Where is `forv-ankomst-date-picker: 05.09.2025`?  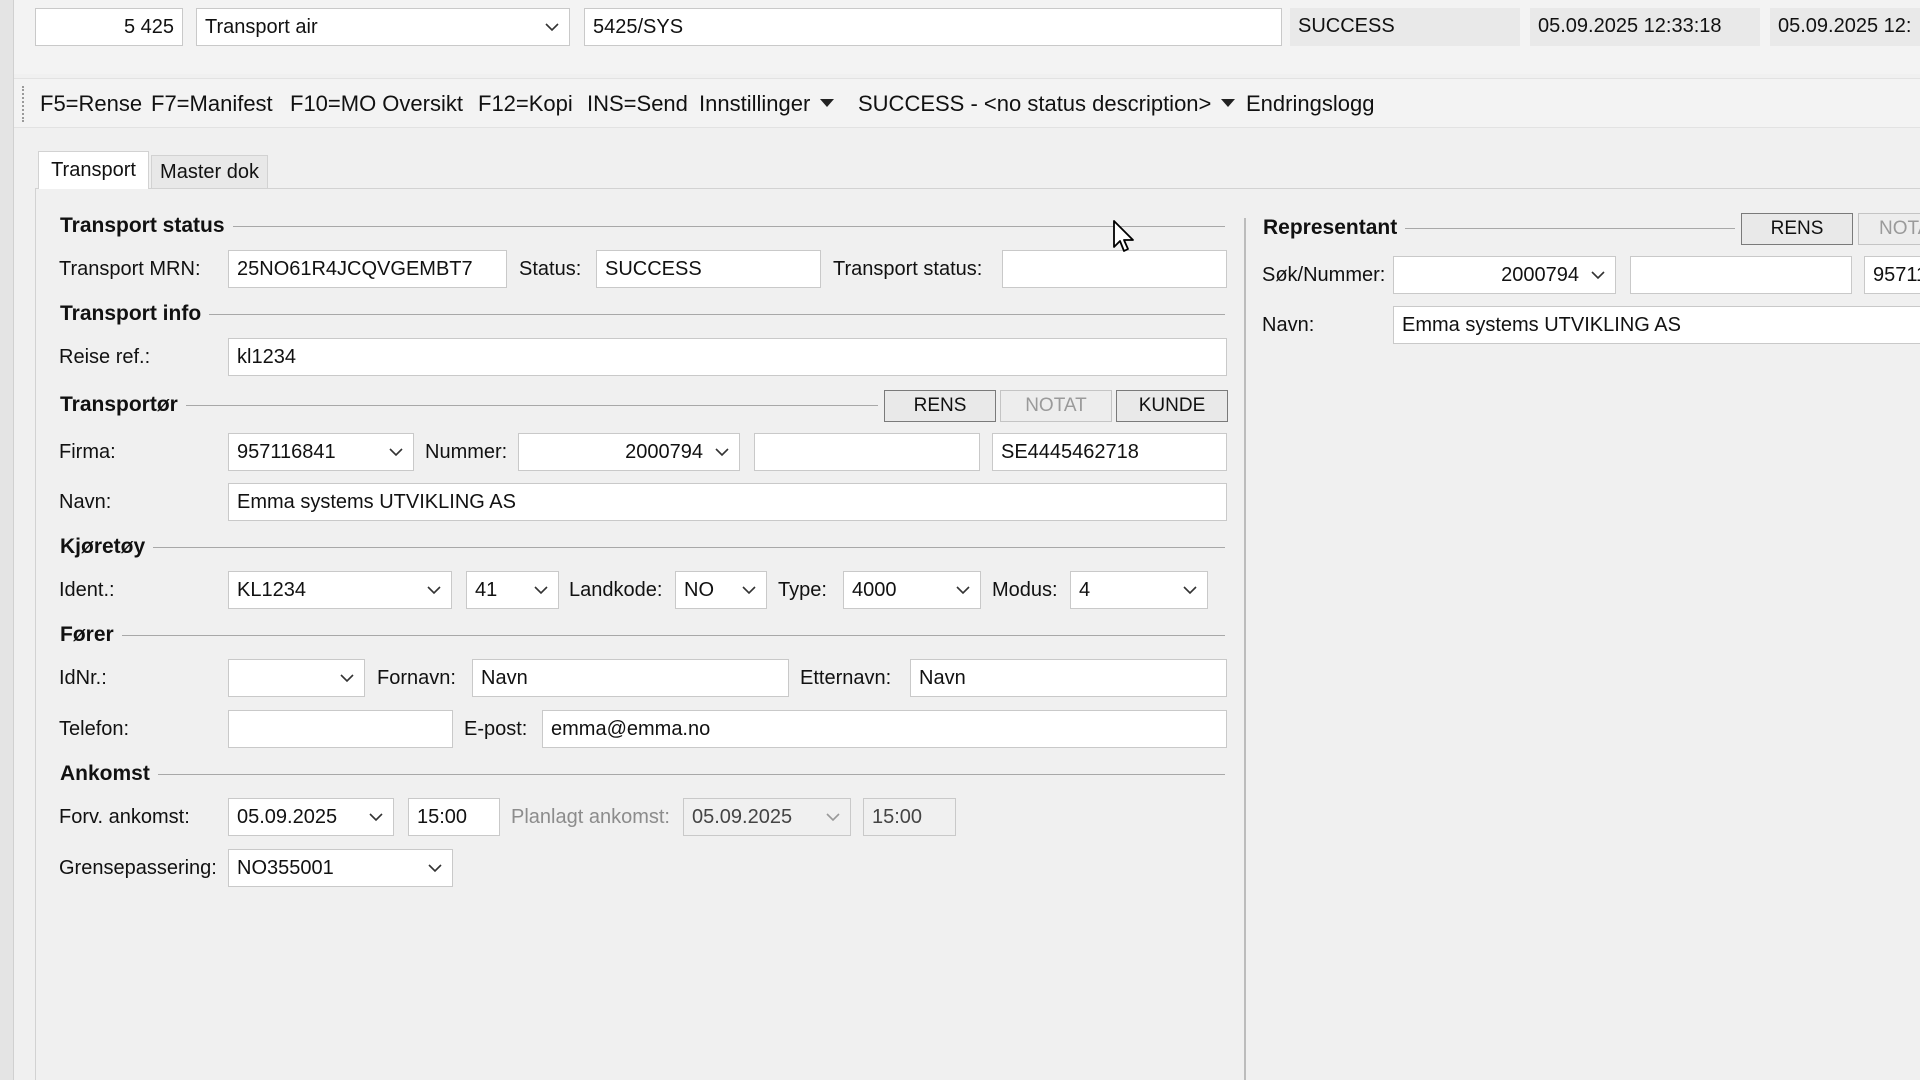
forv-ankomst-date-picker: 05.09.2025 is located at coordinates (311, 817).